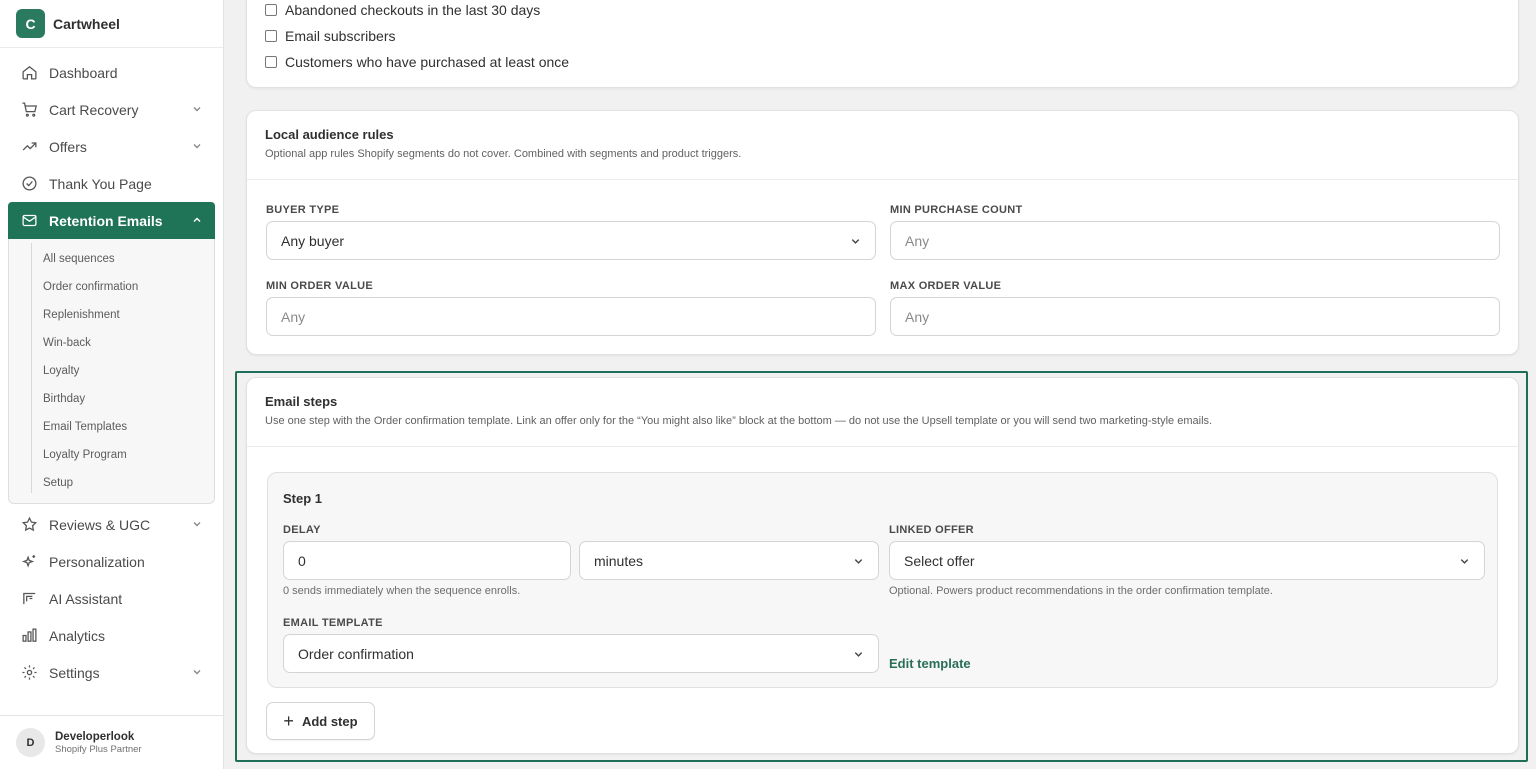 This screenshot has width=1536, height=769. Describe the element at coordinates (303, 210) in the screenshot. I see `buyer-type-label: BUYER TYPE` at that location.